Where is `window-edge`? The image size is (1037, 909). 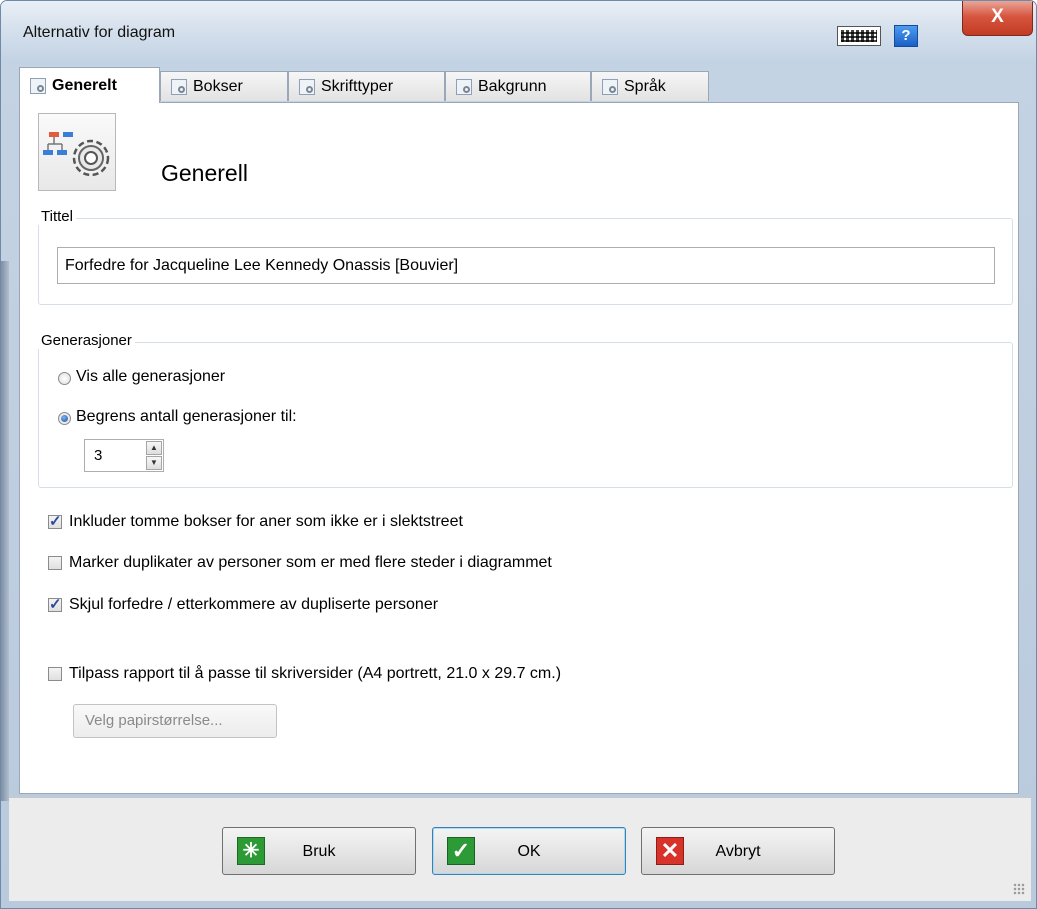 window-edge is located at coordinates (5, 531).